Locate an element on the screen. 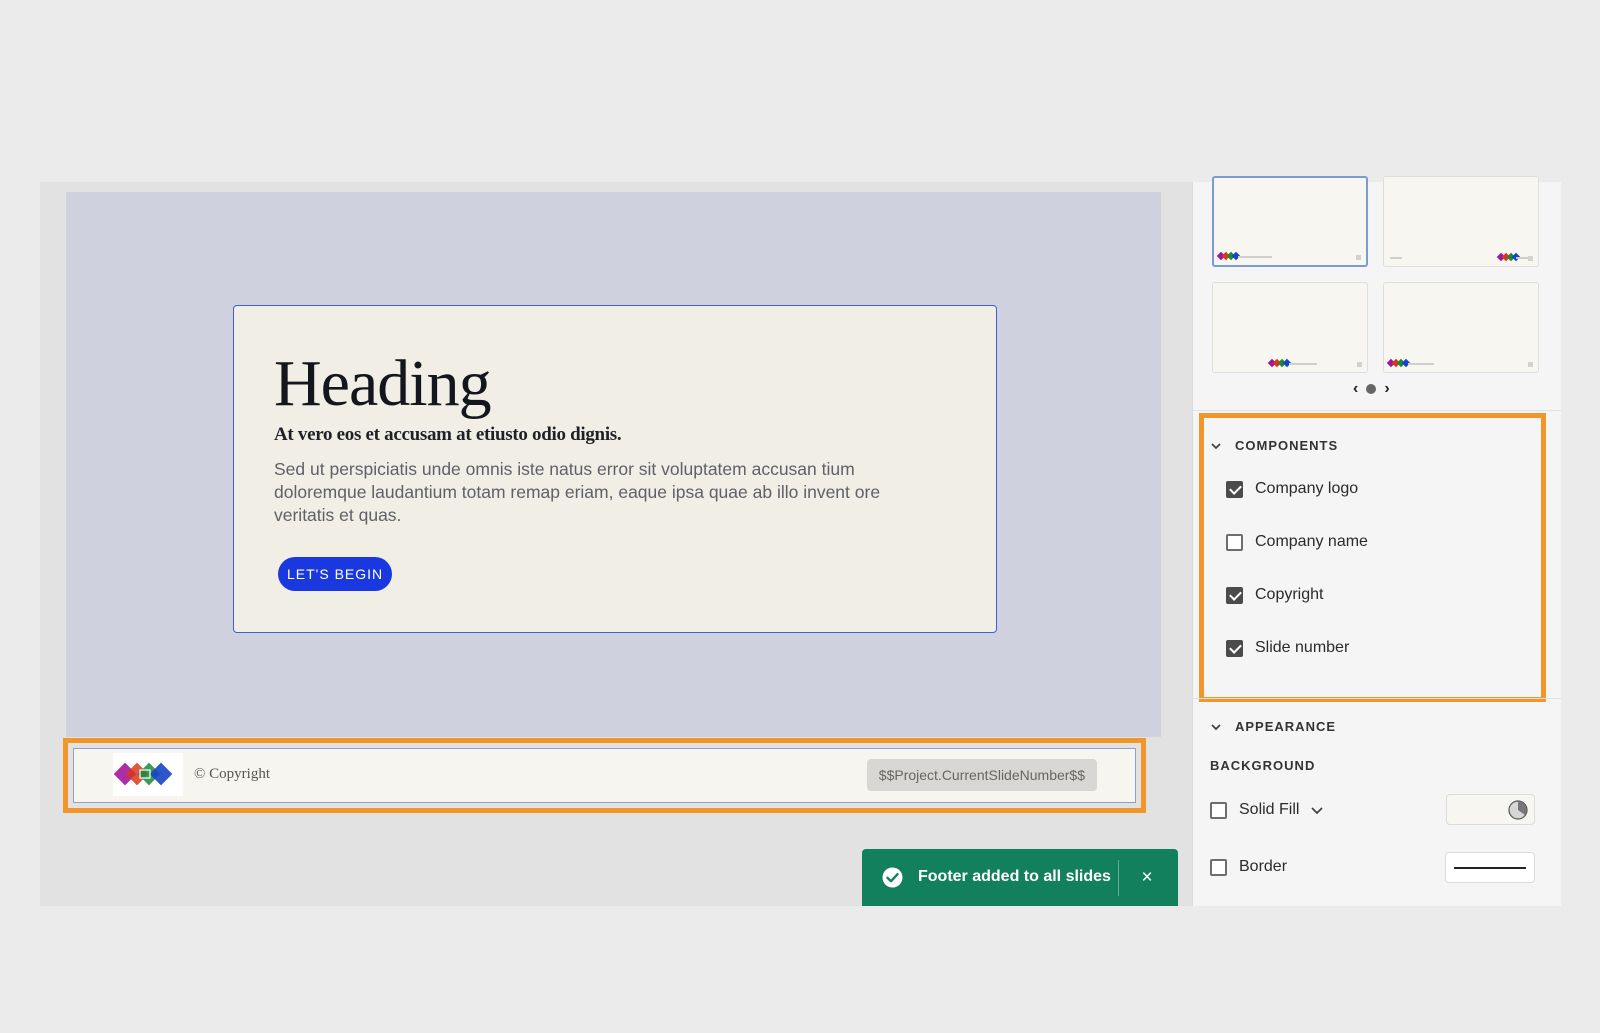 The height and width of the screenshot is (1033, 1600). company-name-label: Company name is located at coordinates (1311, 541).